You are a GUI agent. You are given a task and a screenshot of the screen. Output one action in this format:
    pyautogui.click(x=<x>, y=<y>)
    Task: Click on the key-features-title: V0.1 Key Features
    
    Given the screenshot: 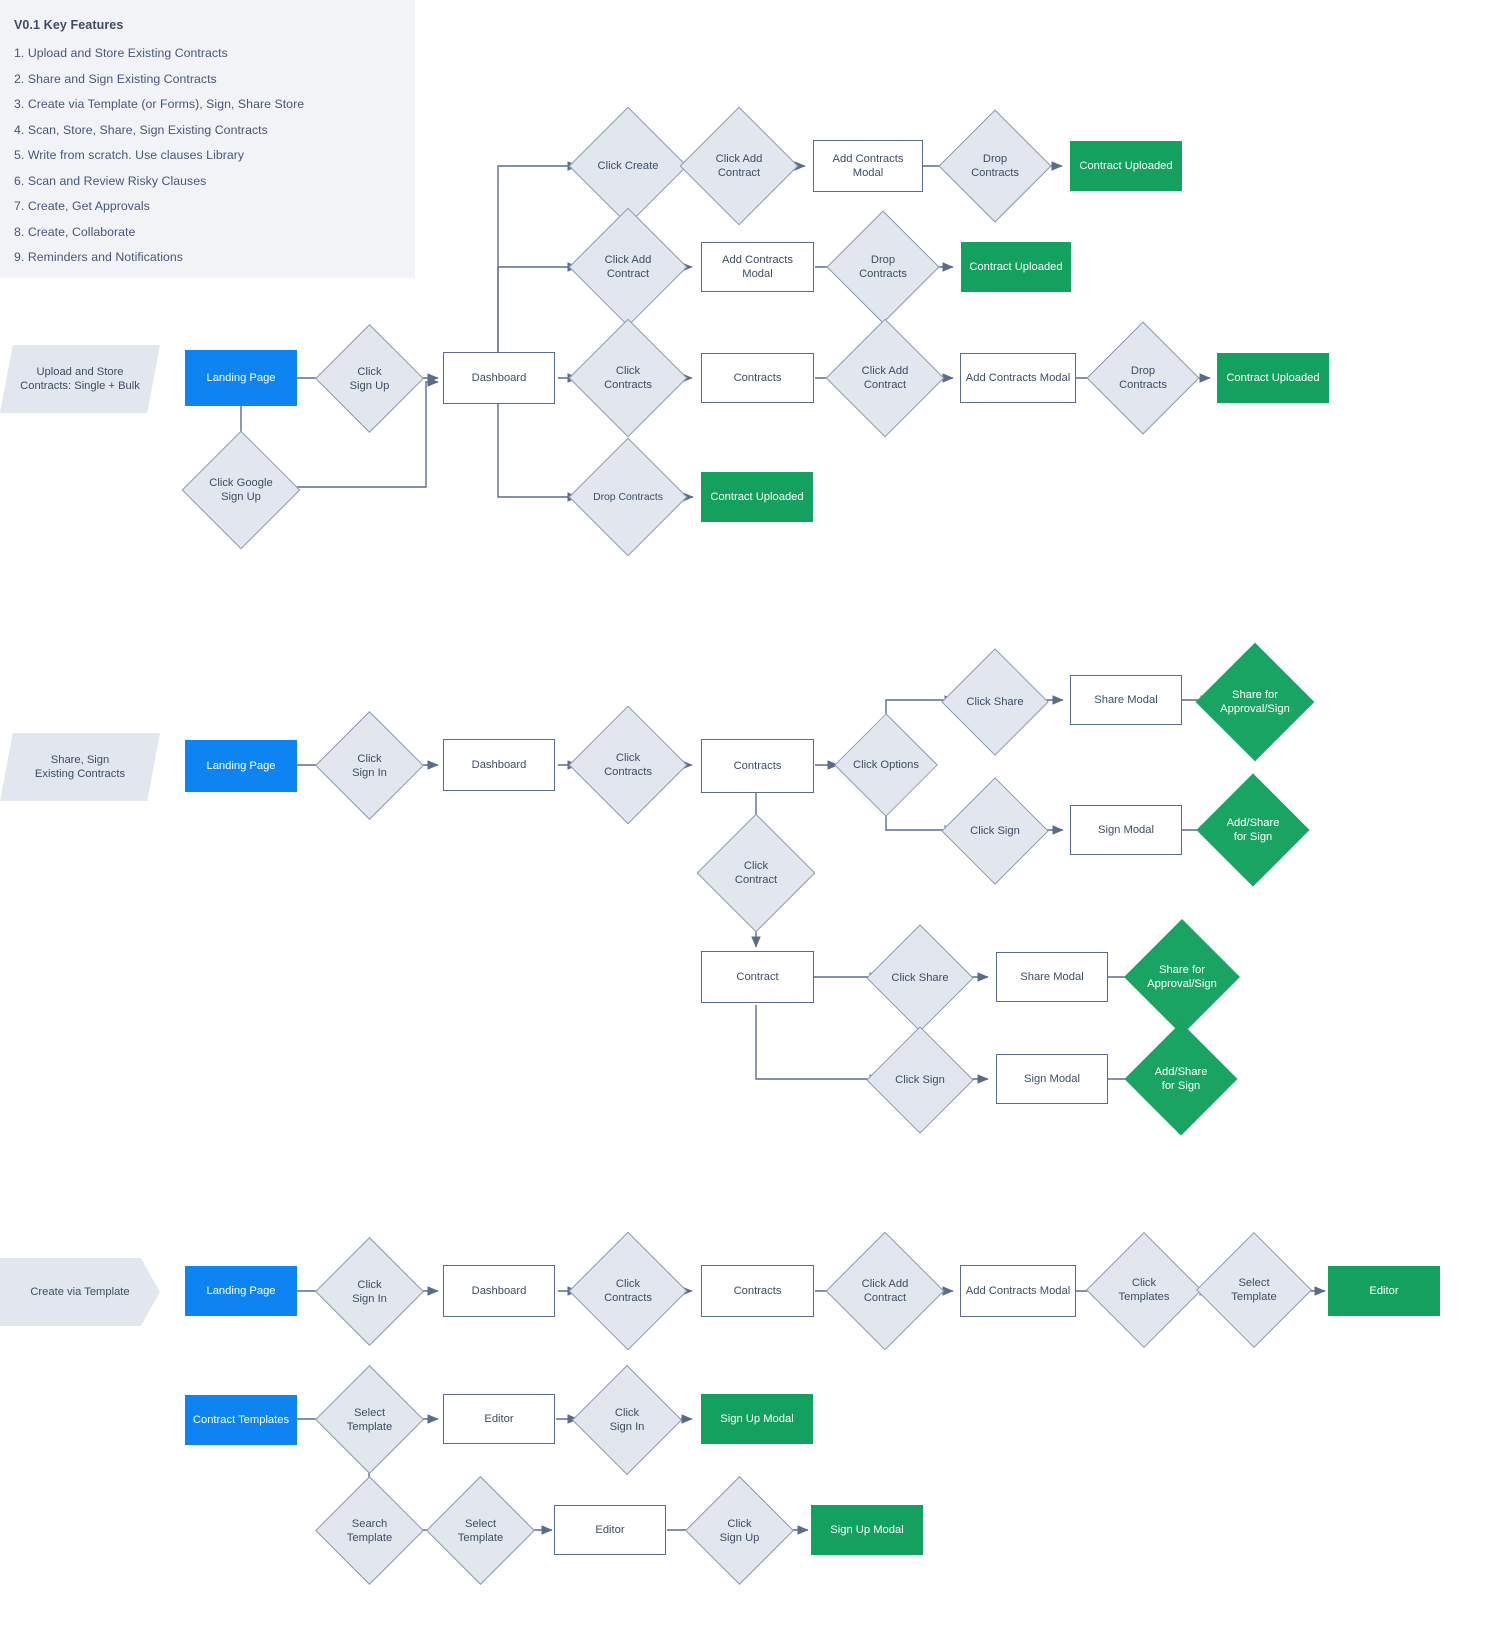 What is the action you would take?
    pyautogui.click(x=69, y=25)
    